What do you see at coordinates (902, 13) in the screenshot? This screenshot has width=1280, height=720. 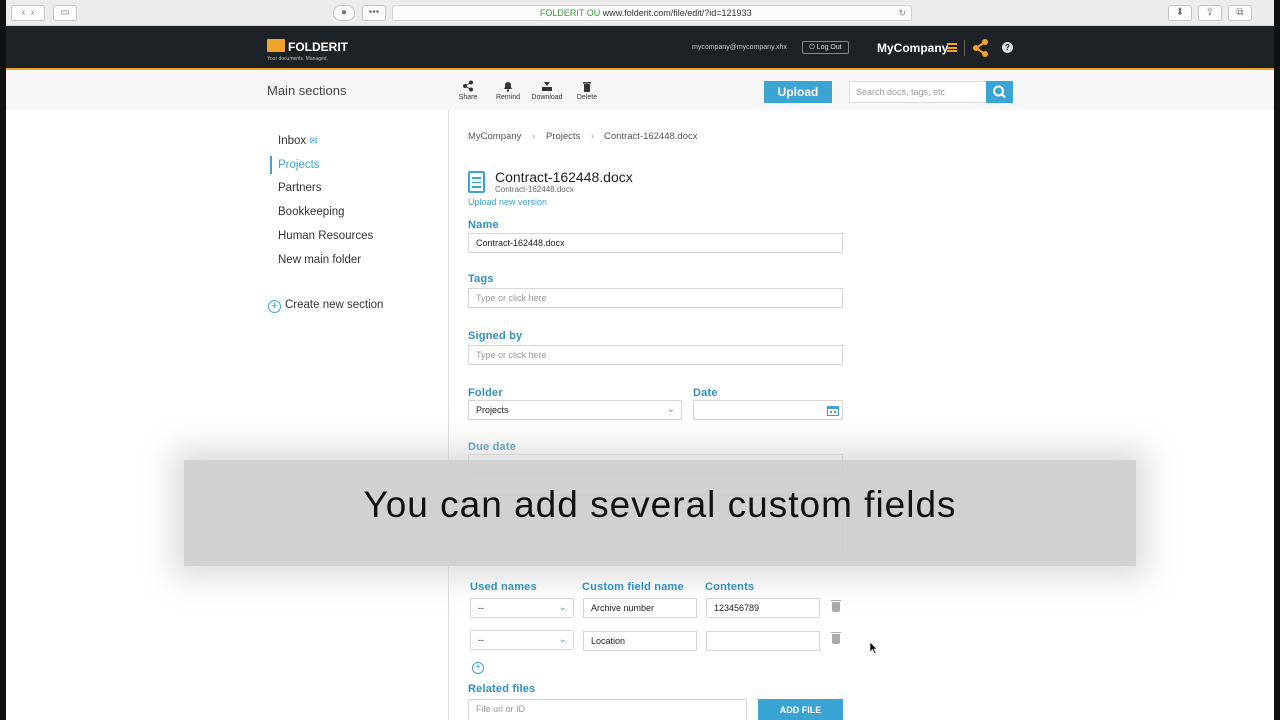 I see `reload-icon: ↻` at bounding box center [902, 13].